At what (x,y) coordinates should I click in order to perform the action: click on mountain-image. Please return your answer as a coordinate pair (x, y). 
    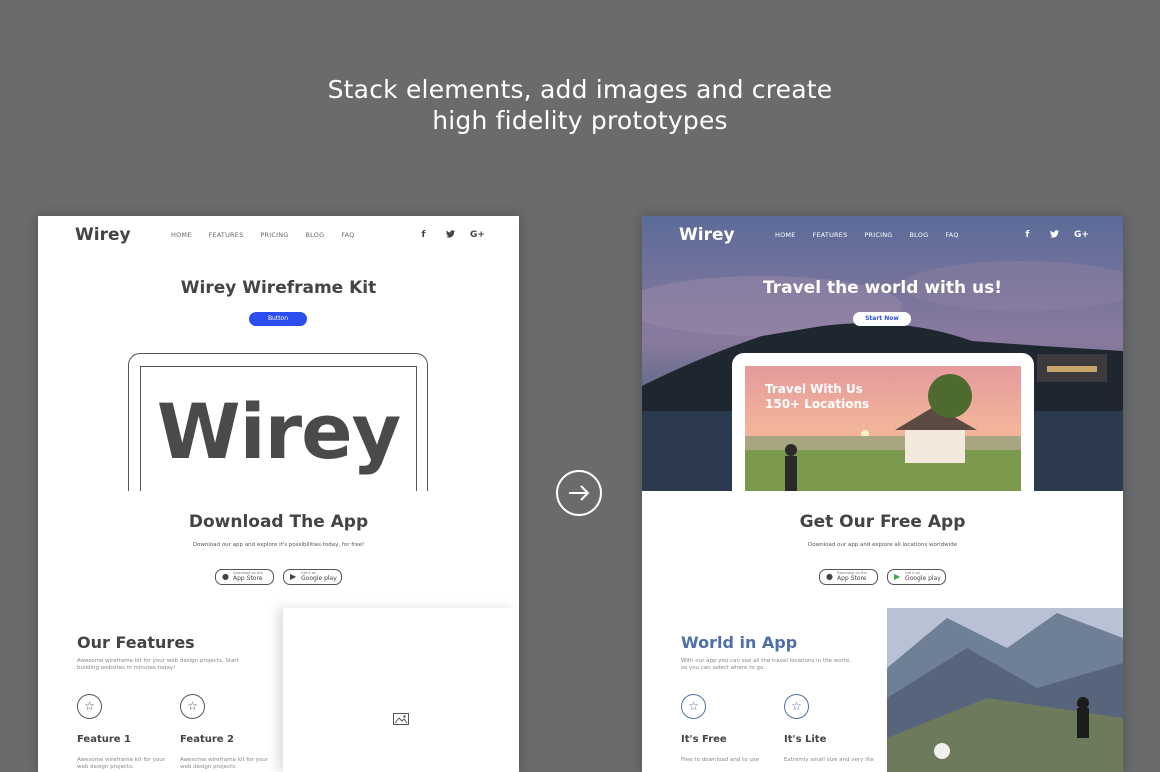
    Looking at the image, I should click on (1005, 690).